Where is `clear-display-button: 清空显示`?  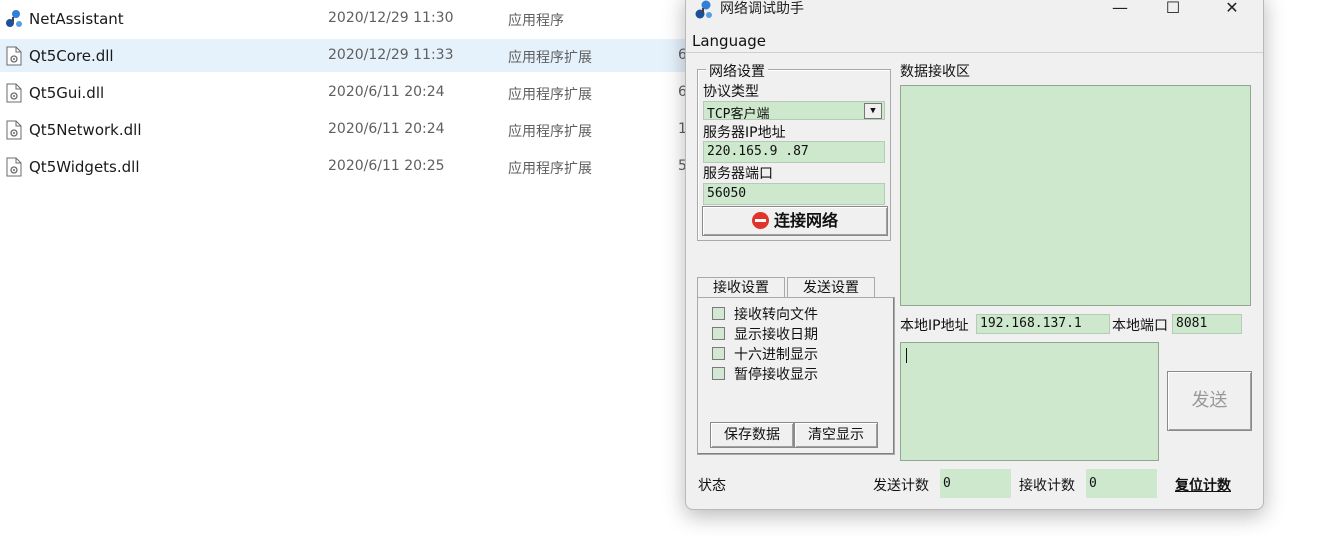
clear-display-button: 清空显示 is located at coordinates (836, 435).